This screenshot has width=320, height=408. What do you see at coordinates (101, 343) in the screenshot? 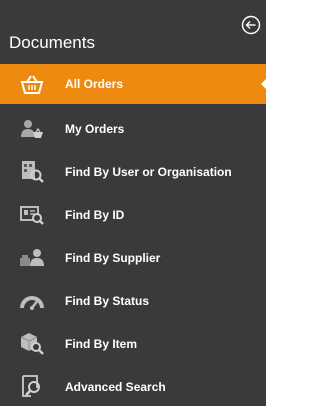
I see `menu-item-label: Find By Item` at bounding box center [101, 343].